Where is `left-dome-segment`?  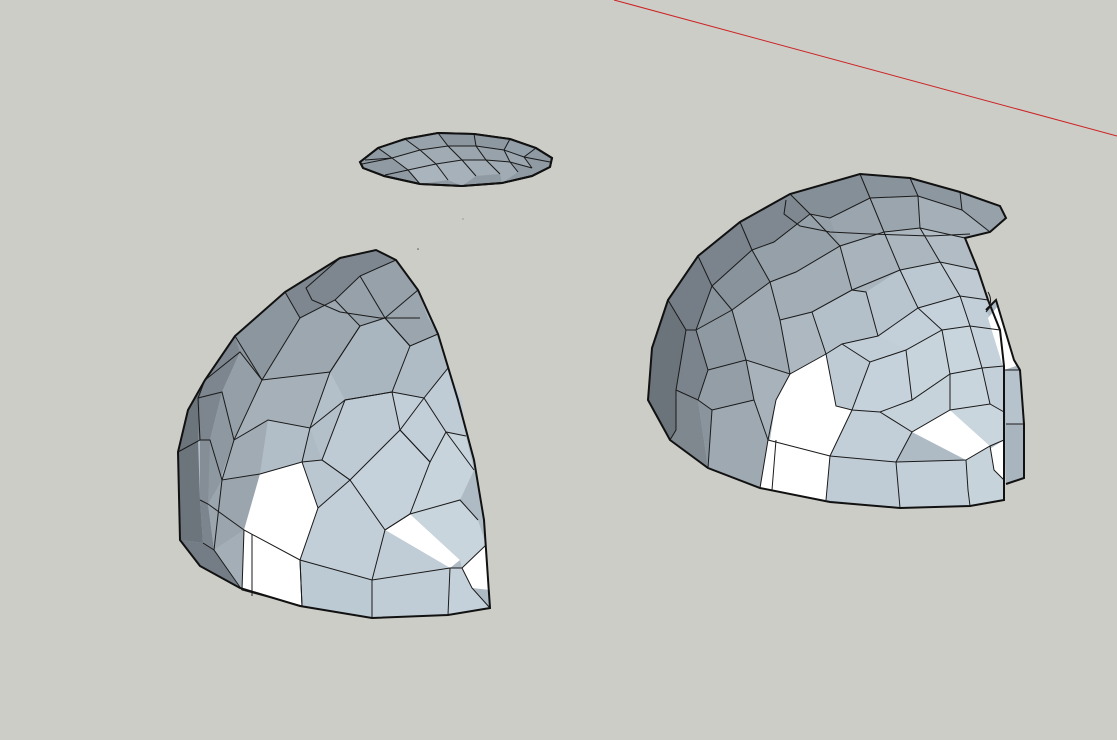
left-dome-segment is located at coordinates (334, 434).